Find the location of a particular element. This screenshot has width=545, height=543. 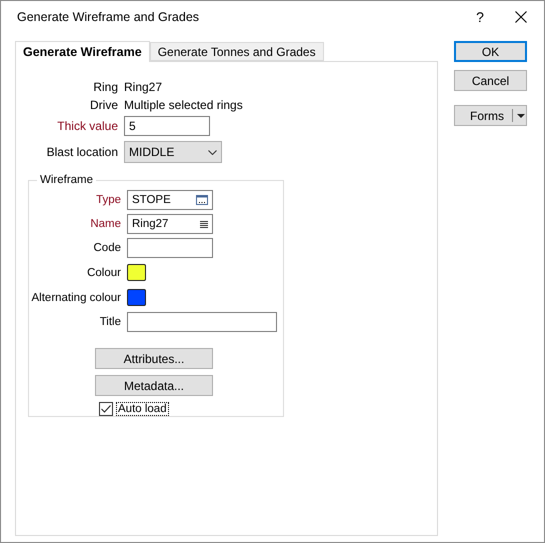

field-value: Ring27 is located at coordinates (143, 87).